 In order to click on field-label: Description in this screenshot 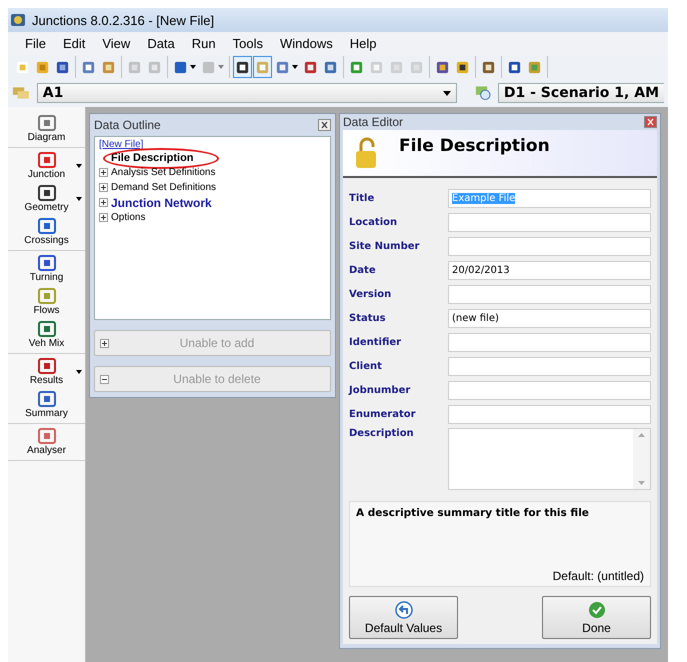, I will do `click(382, 433)`.